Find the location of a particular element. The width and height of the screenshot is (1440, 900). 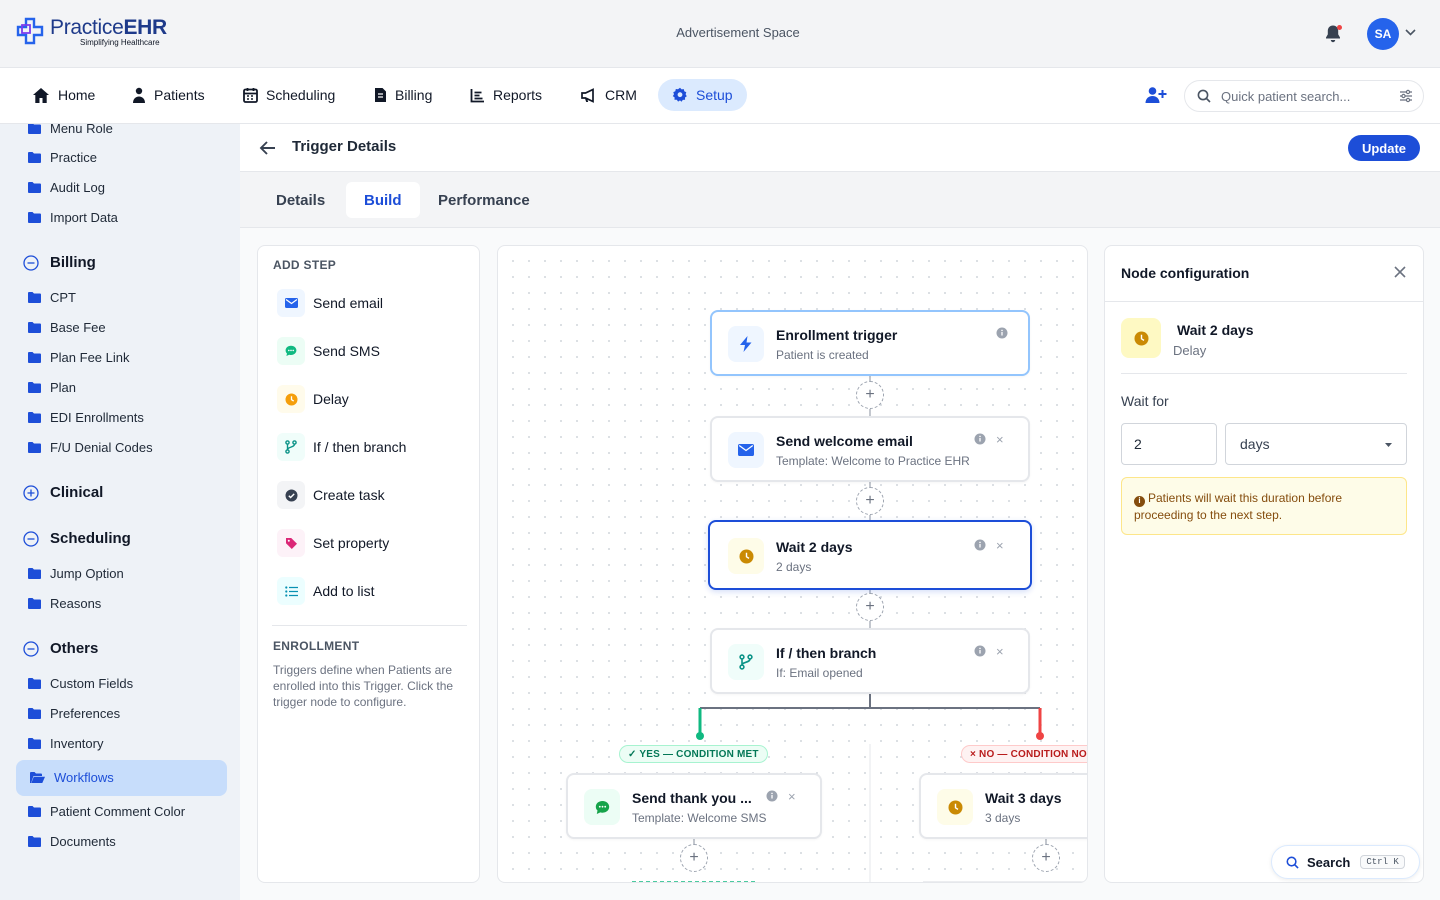

add-step-send-email: Send email is located at coordinates (330, 303).